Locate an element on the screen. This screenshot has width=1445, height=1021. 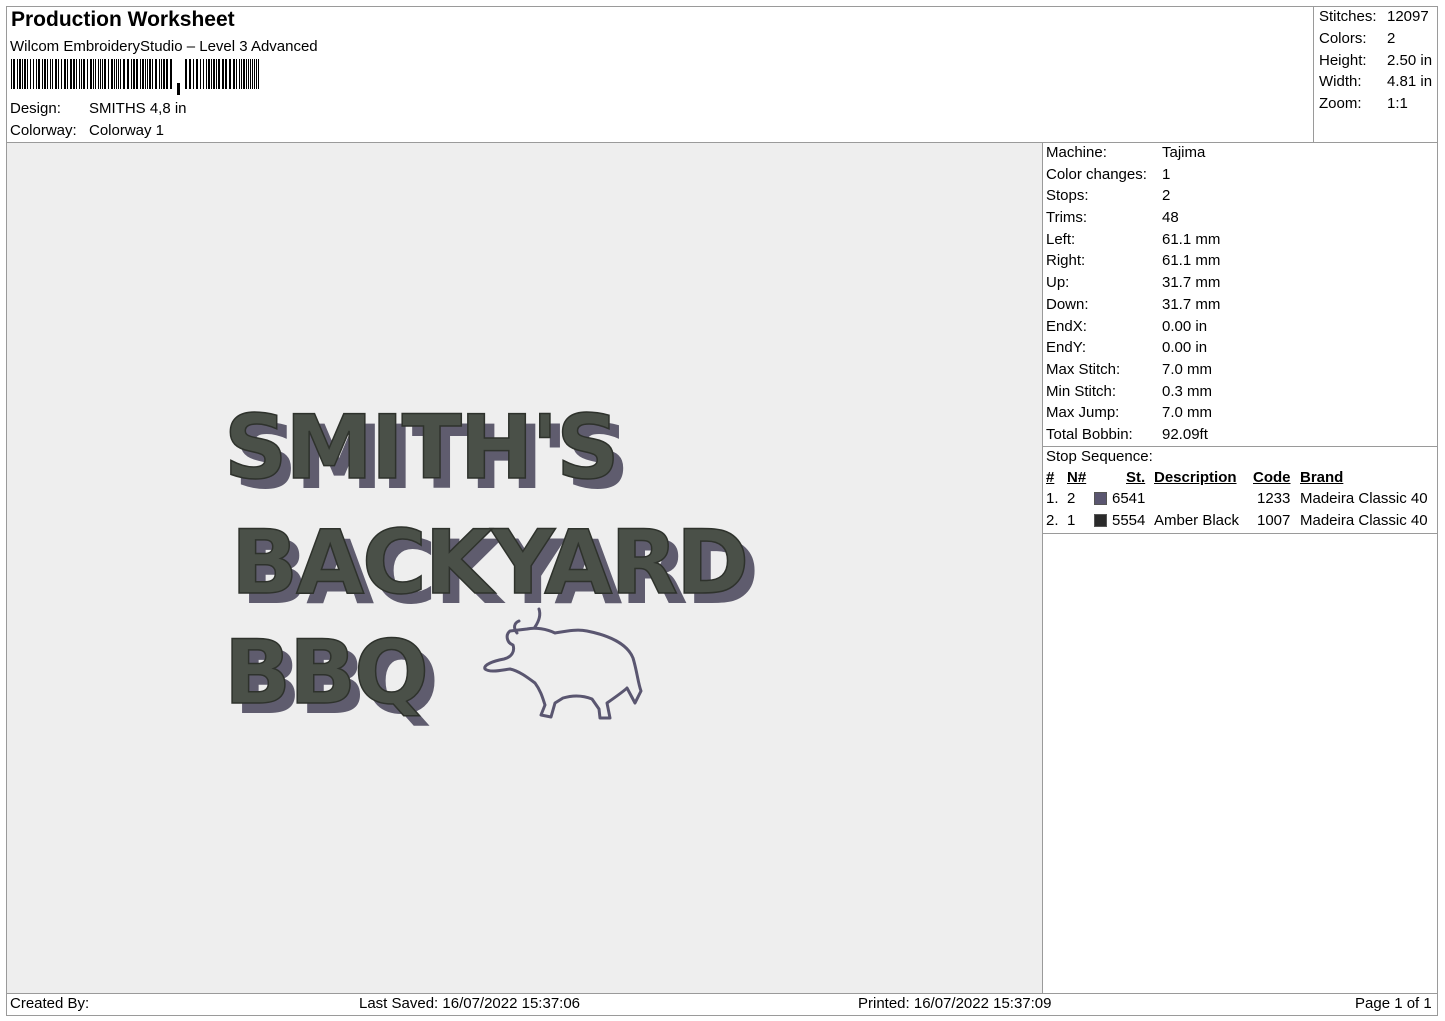
stat-value: 2.50 in is located at coordinates (1410, 60).